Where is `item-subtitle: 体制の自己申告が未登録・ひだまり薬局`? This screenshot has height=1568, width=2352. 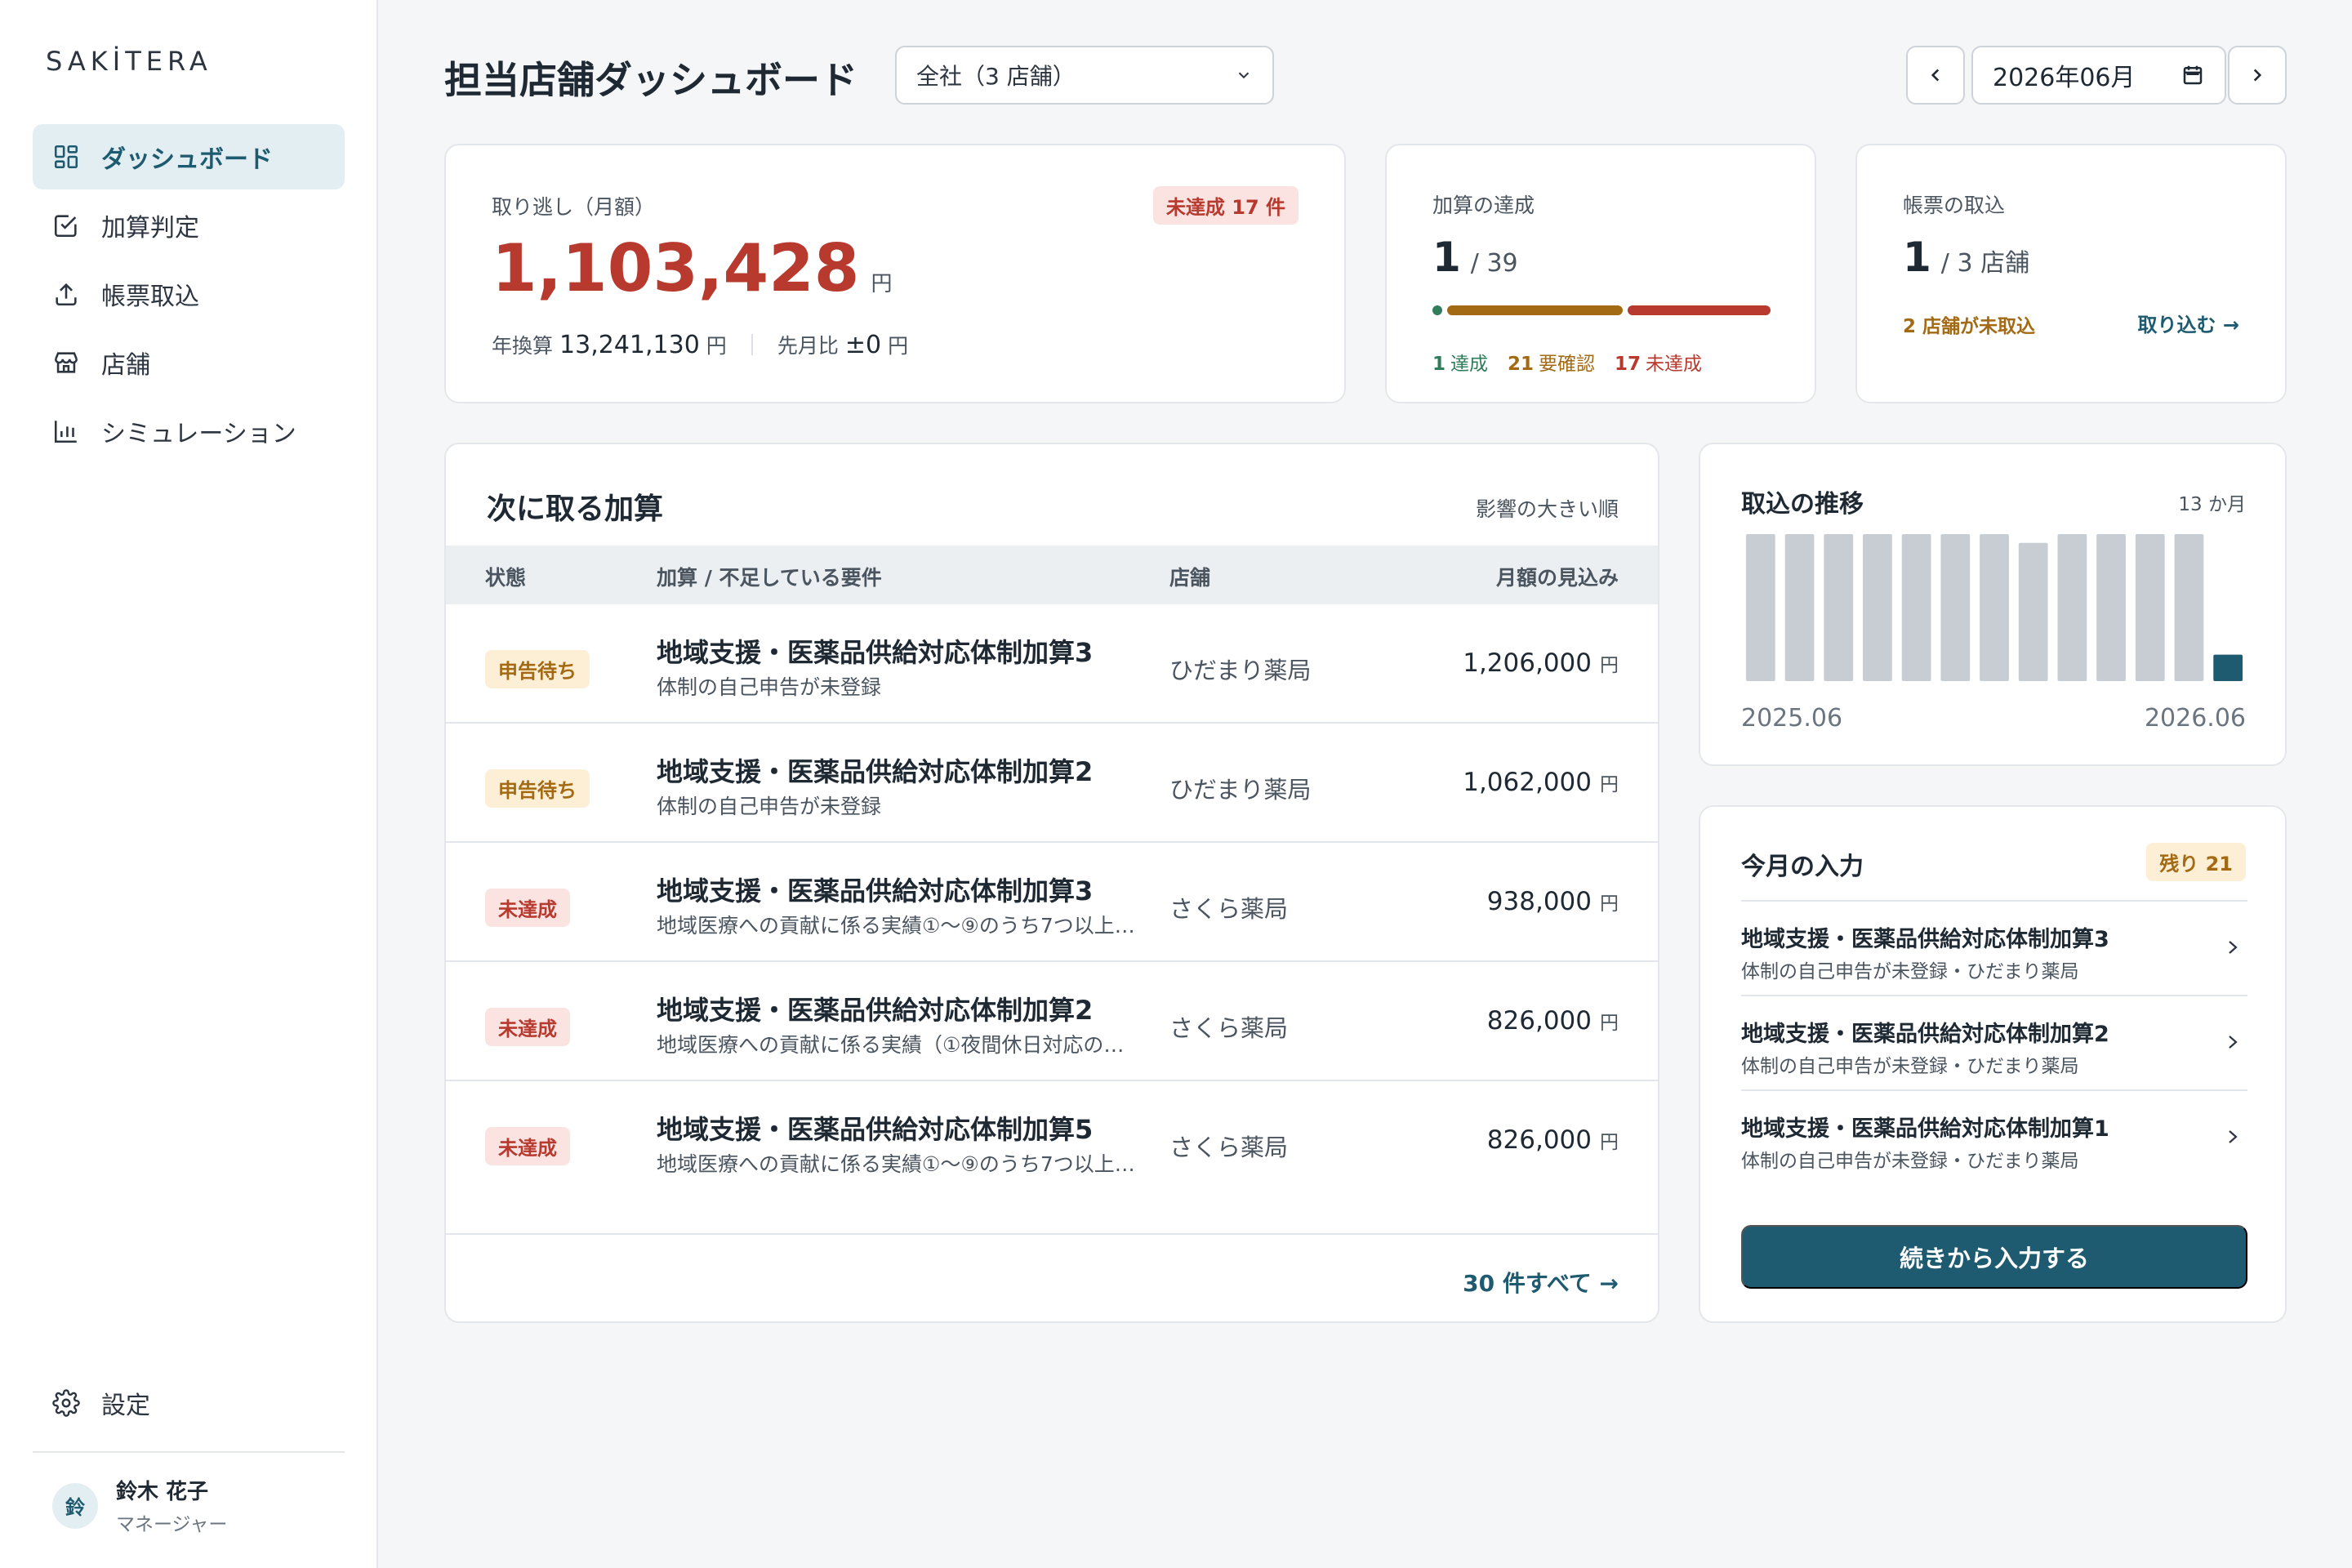 item-subtitle: 体制の自己申告が未登録・ひだまり薬局 is located at coordinates (1910, 972).